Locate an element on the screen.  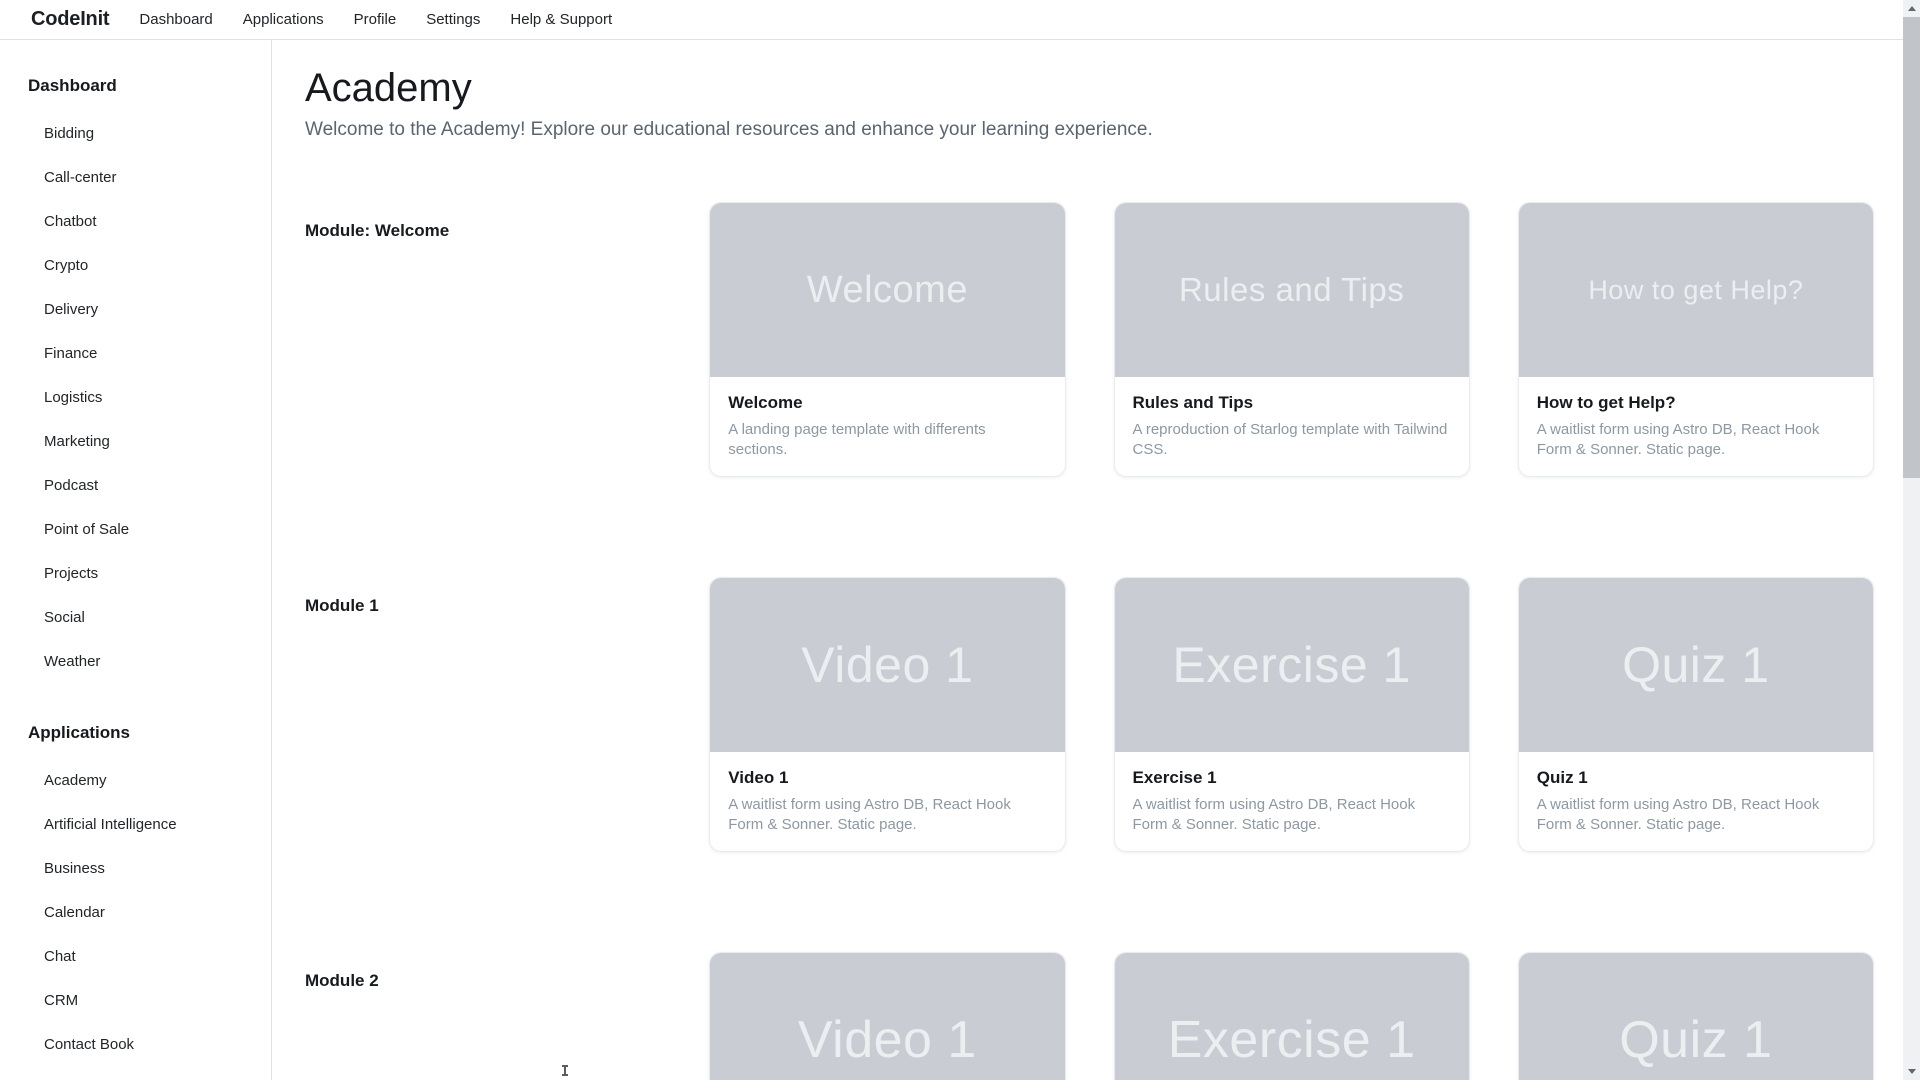
arrow-up-icon is located at coordinates (1911, 8).